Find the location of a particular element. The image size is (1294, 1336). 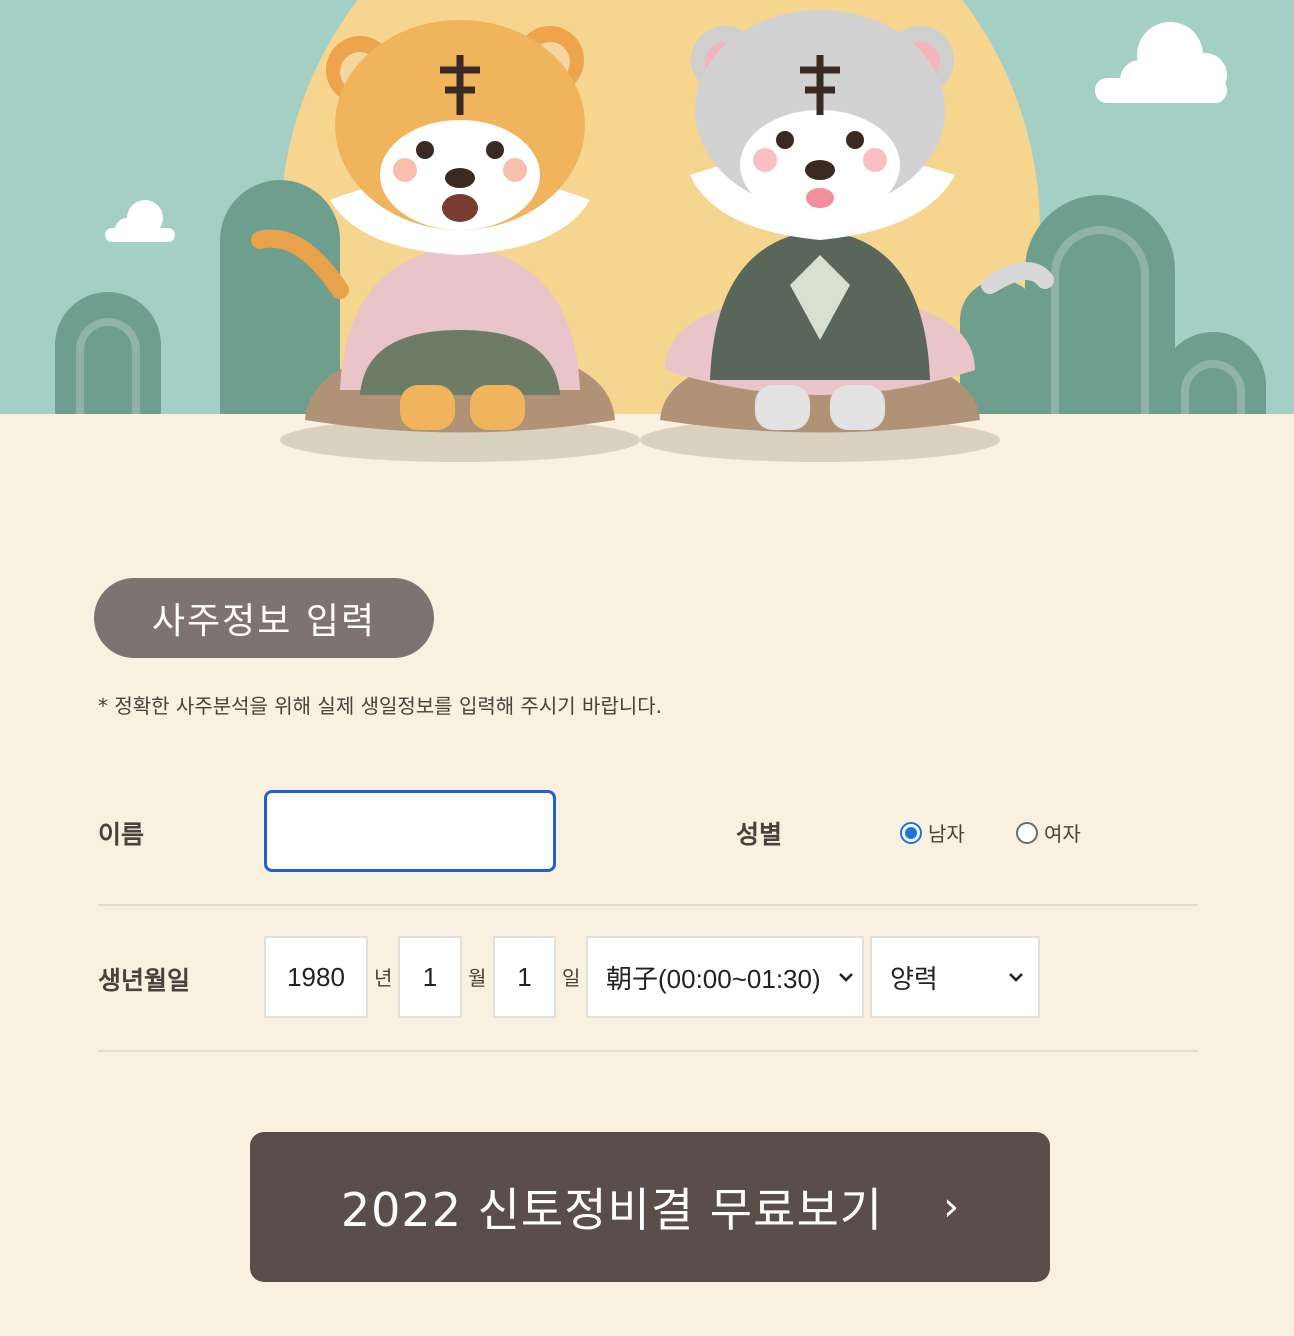

birth-day-input: 1 is located at coordinates (524, 977).